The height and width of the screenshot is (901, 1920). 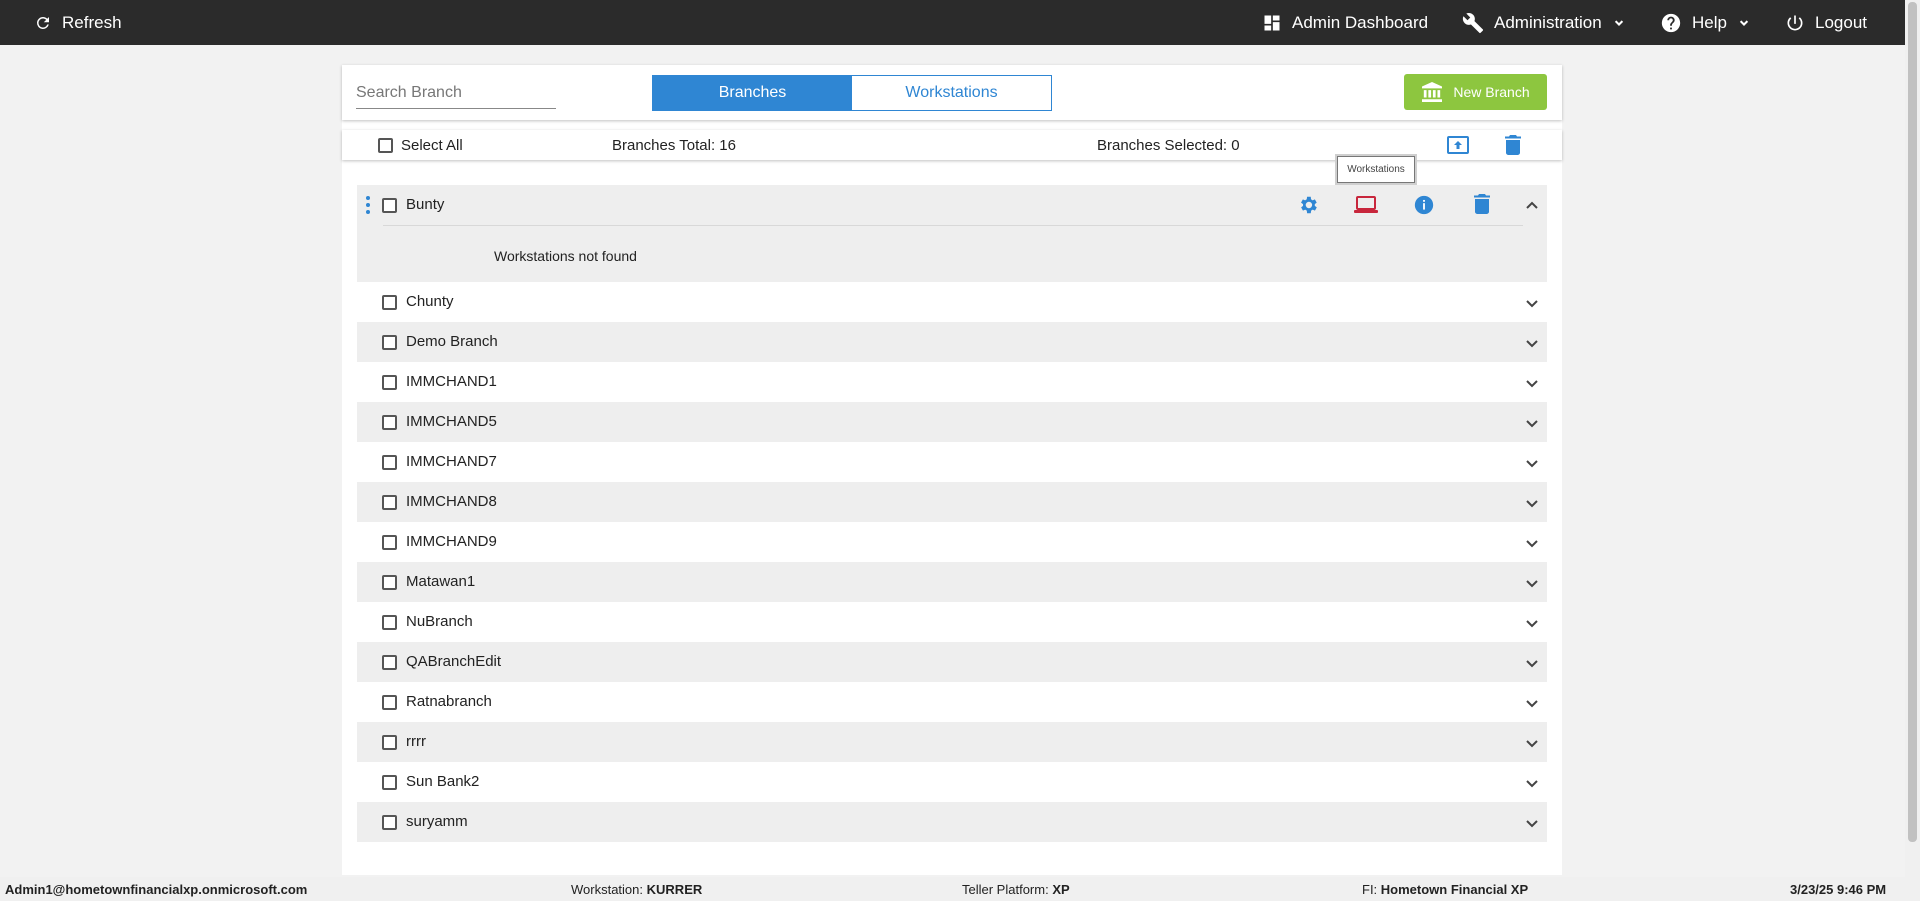 I want to click on expanded-branch-header: Bunty, so click(x=952, y=205).